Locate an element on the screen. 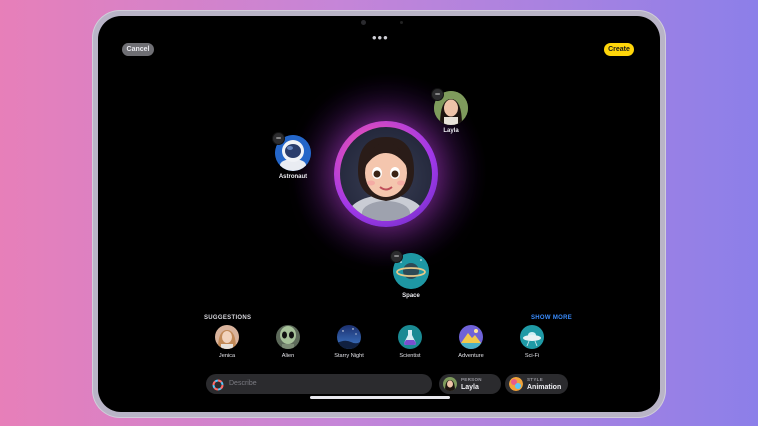 The height and width of the screenshot is (426, 758). suggestion-label: Starry Night is located at coordinates (349, 356).